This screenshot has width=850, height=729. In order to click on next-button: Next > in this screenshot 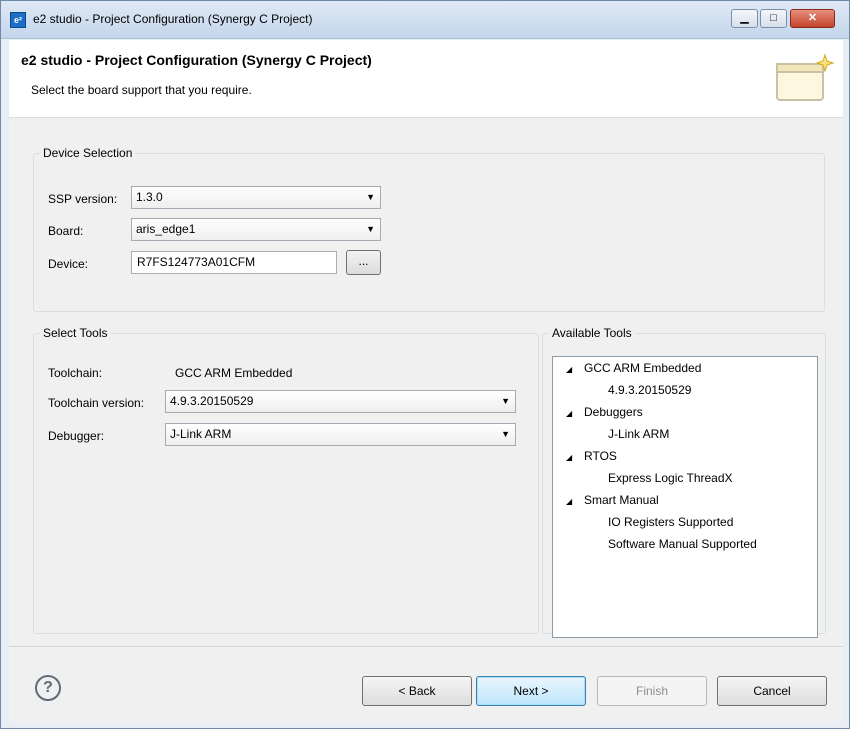, I will do `click(531, 691)`.